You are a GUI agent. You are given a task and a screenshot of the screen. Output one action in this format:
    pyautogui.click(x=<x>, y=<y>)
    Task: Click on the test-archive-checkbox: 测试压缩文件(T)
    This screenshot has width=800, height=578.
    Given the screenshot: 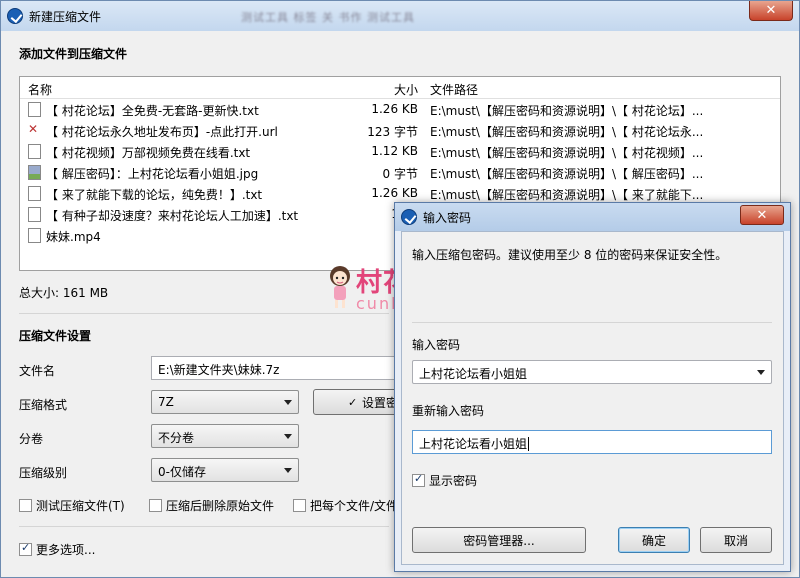 What is the action you would take?
    pyautogui.click(x=72, y=505)
    